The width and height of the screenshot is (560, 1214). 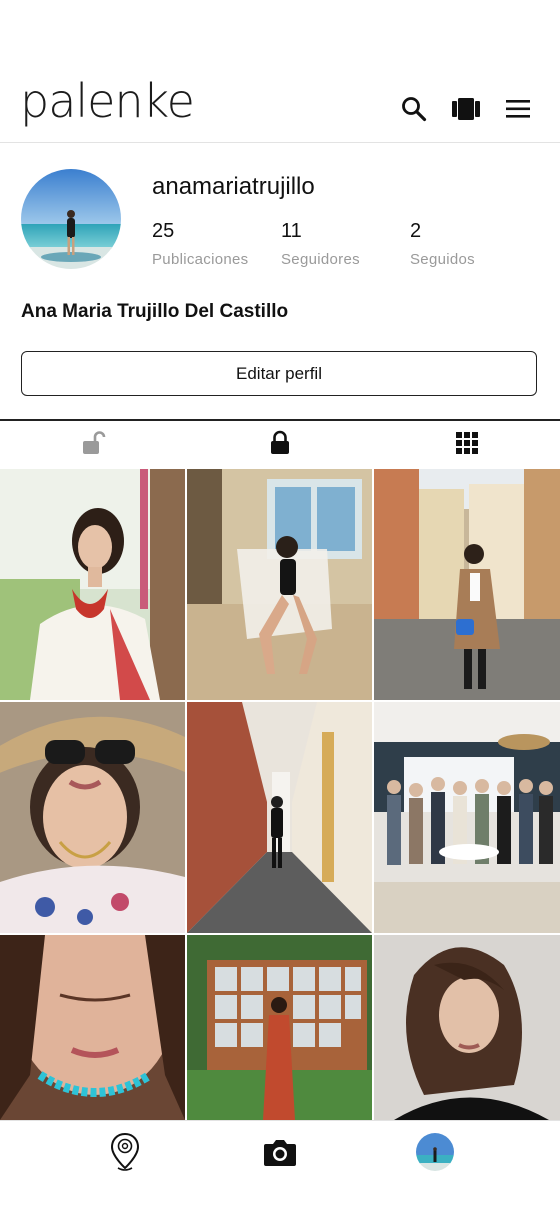 I want to click on profile-tabs, so click(x=280, y=445).